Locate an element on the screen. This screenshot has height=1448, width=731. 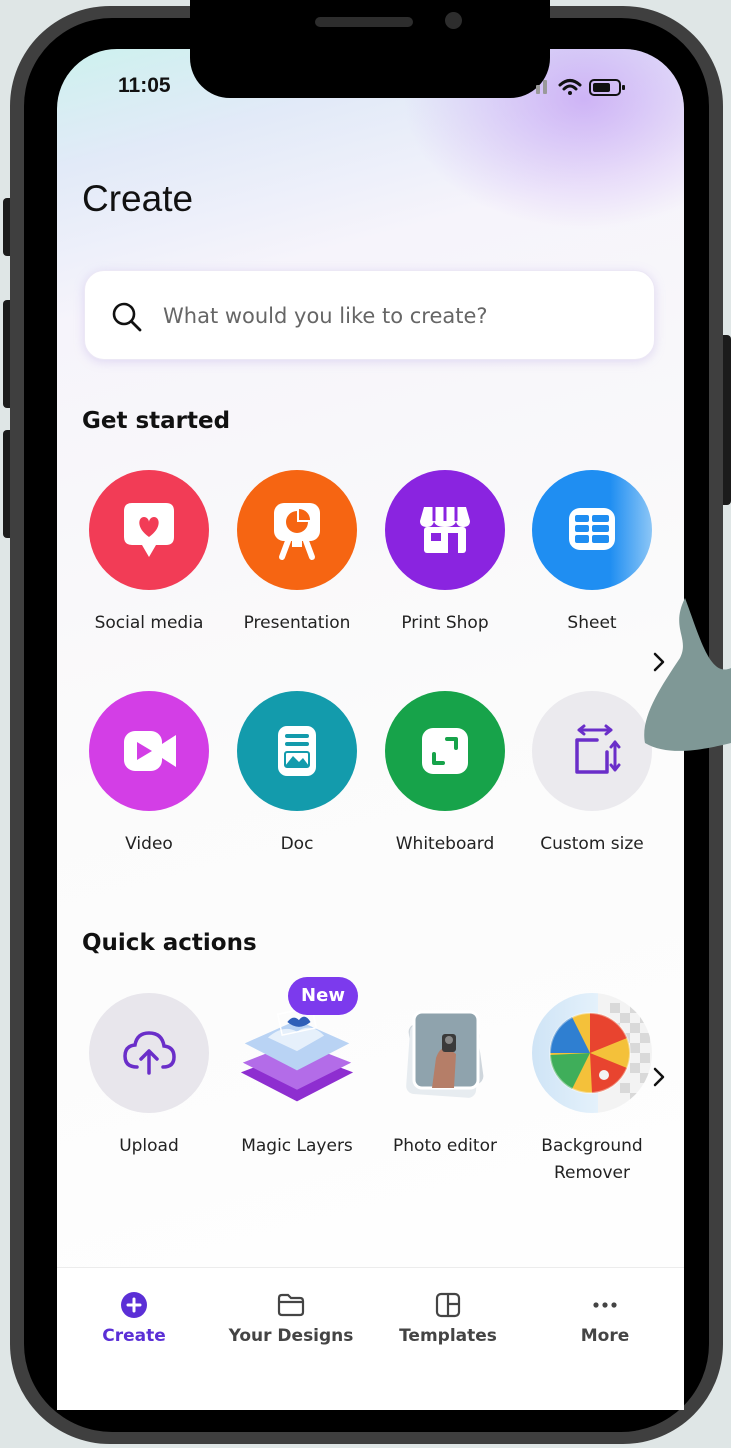
cloud-upload-icon is located at coordinates (149, 1053).